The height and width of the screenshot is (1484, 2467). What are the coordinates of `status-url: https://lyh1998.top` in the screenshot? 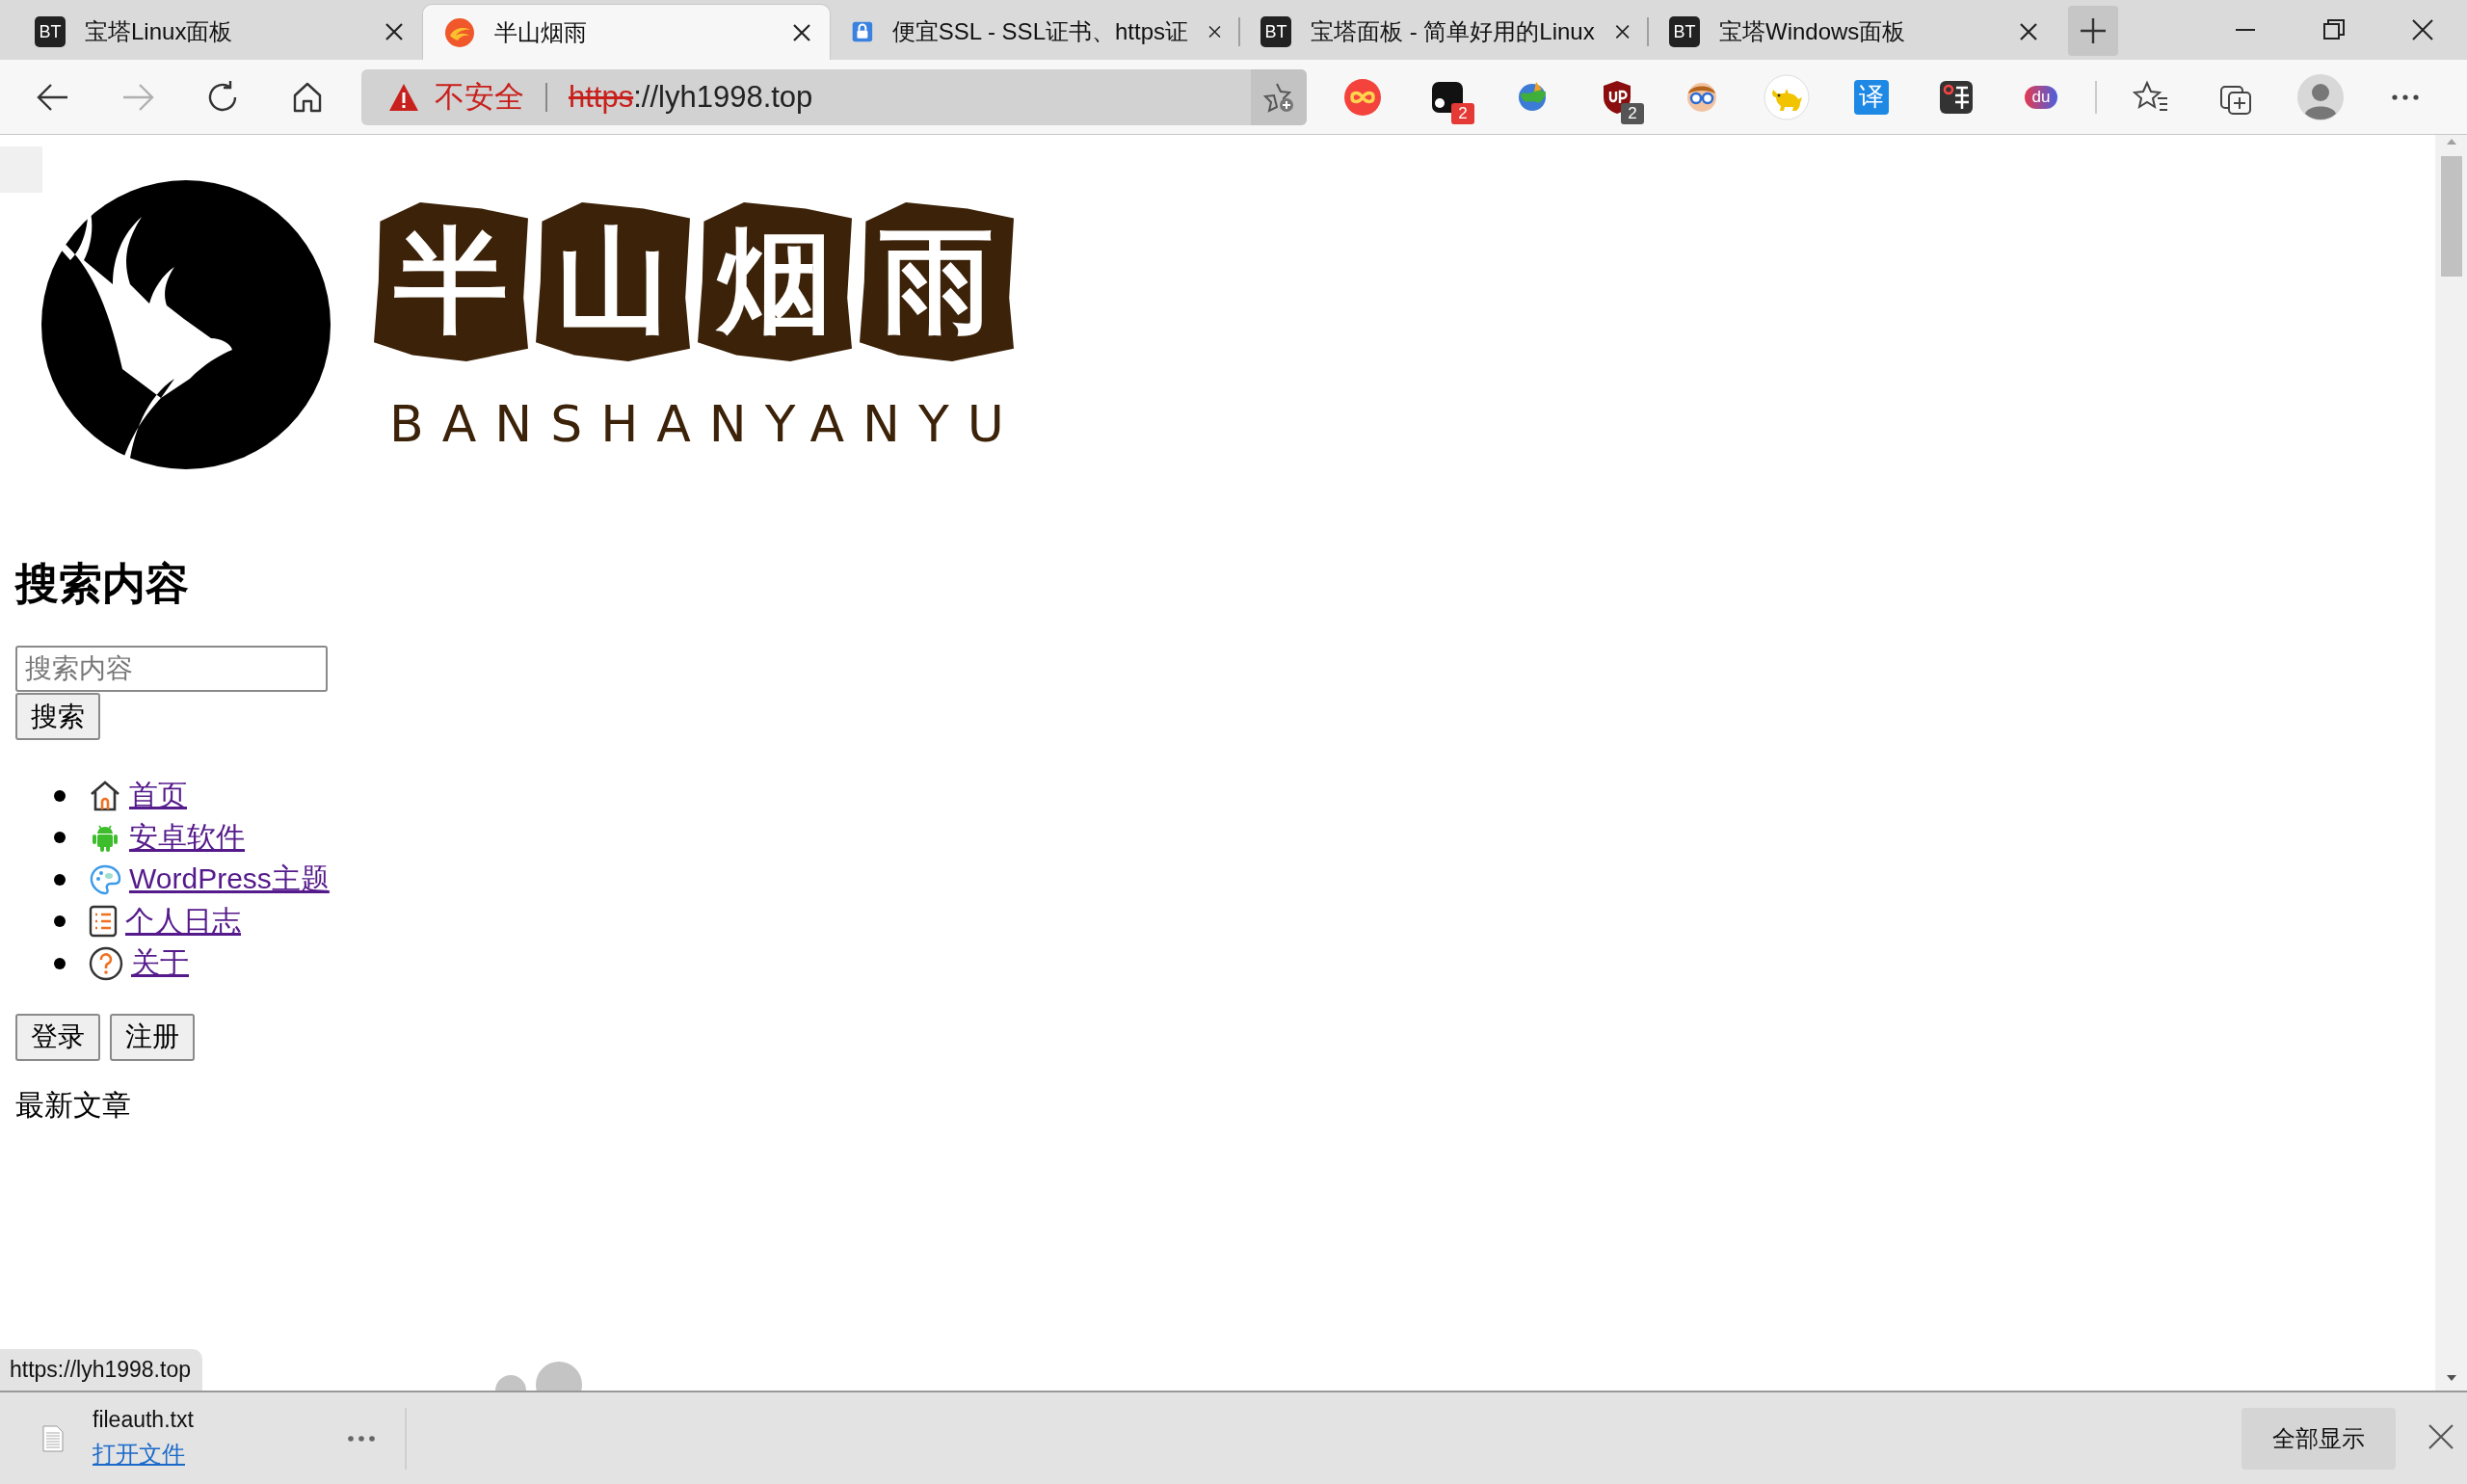 It's located at (101, 1370).